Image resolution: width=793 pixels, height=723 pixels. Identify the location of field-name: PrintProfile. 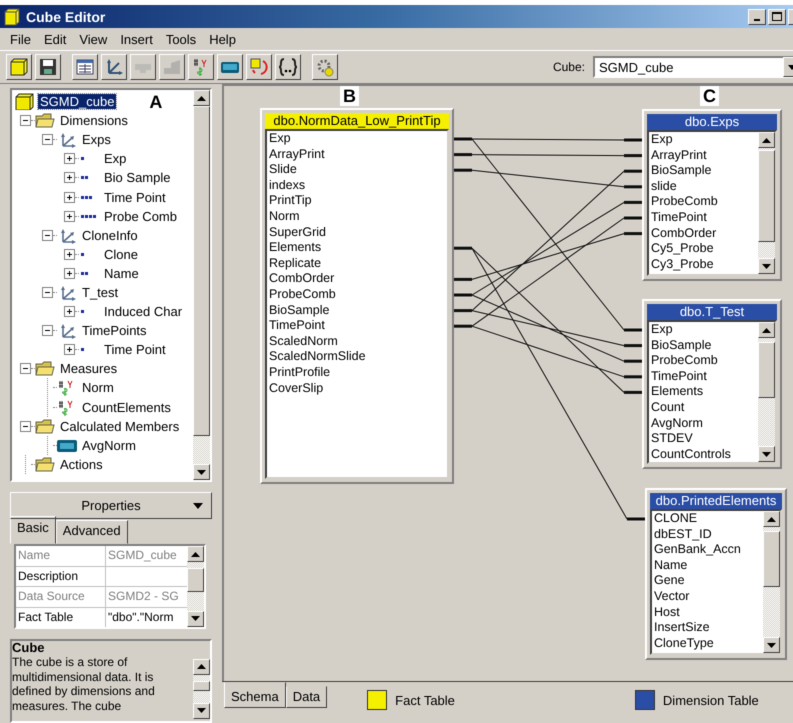
(358, 372).